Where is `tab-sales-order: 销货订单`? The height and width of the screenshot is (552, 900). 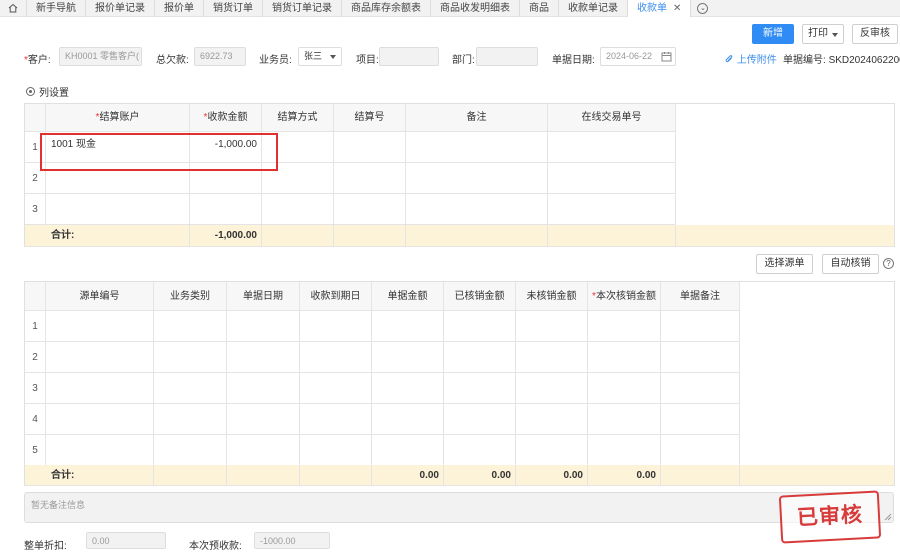
tab-sales-order: 销货订单 is located at coordinates (233, 8).